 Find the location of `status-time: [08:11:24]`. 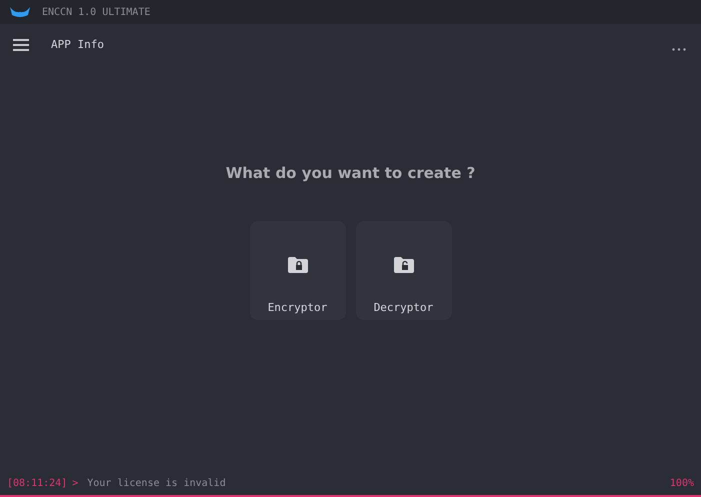

status-time: [08:11:24] is located at coordinates (37, 483).